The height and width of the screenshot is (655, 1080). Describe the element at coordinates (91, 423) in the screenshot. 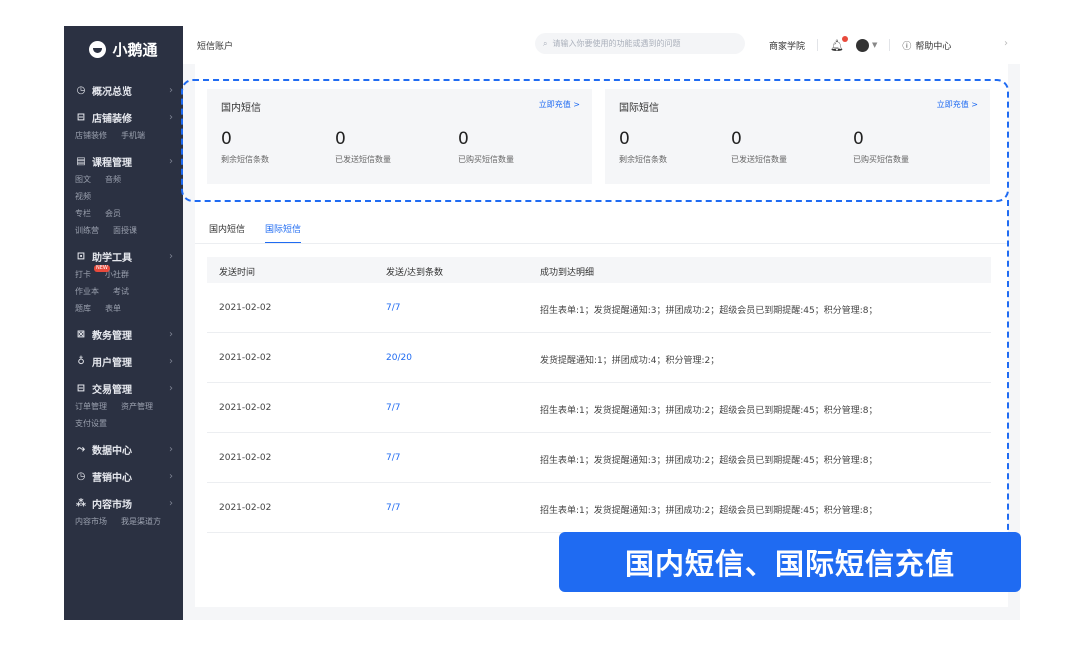

I see `sidebar-sub-item: 支付设置` at that location.